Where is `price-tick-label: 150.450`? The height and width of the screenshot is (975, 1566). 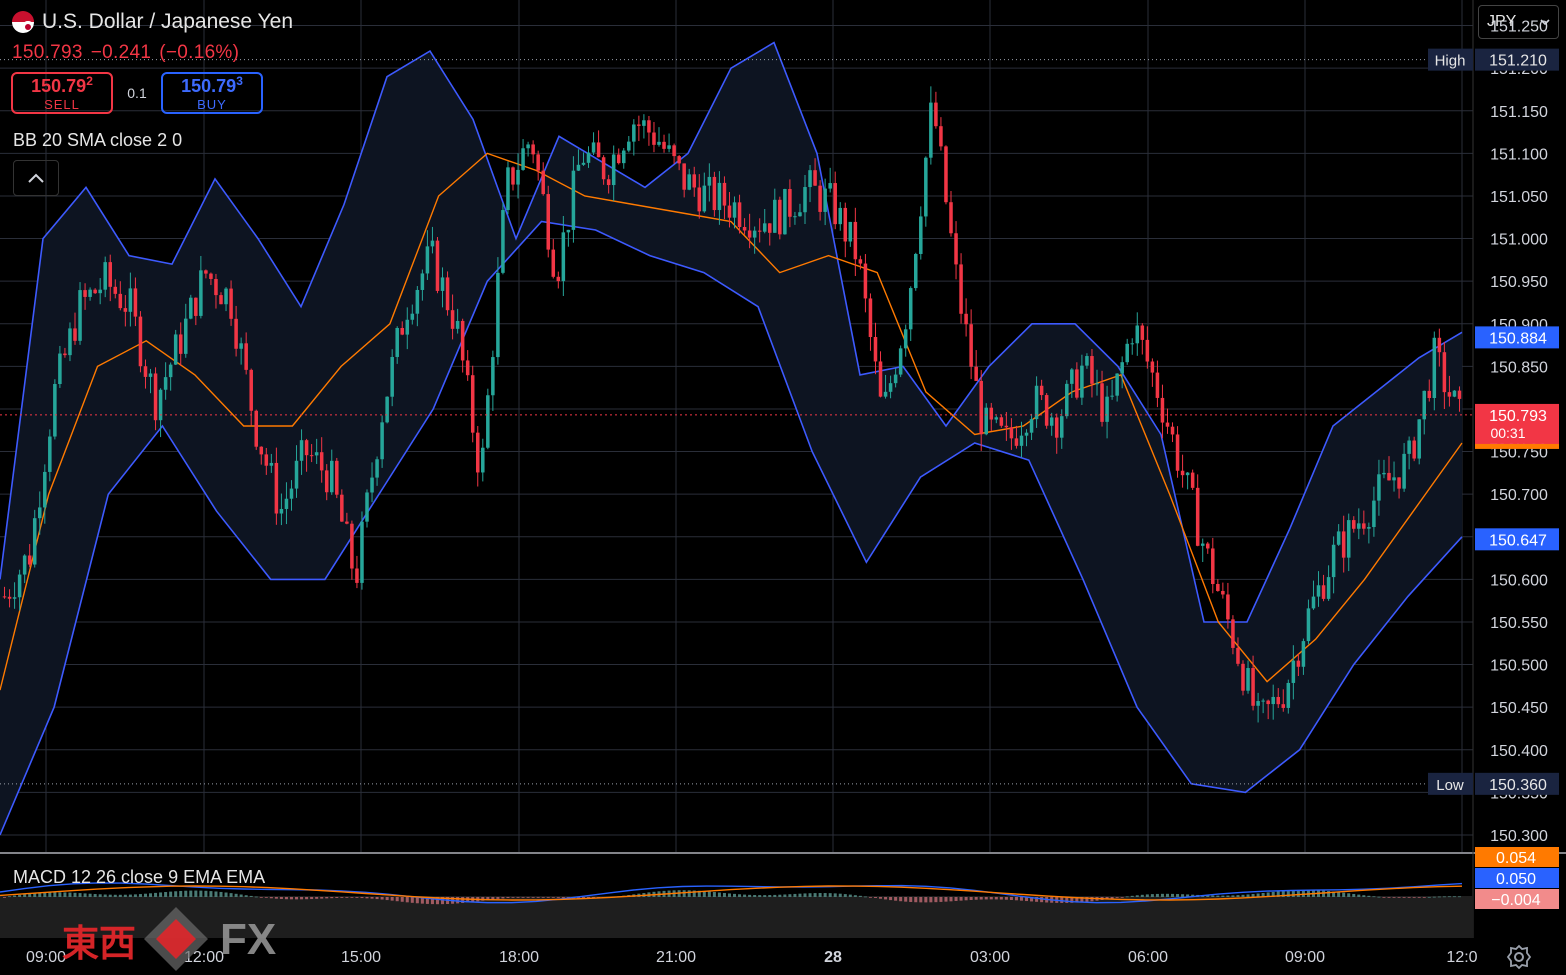
price-tick-label: 150.450 is located at coordinates (1519, 708).